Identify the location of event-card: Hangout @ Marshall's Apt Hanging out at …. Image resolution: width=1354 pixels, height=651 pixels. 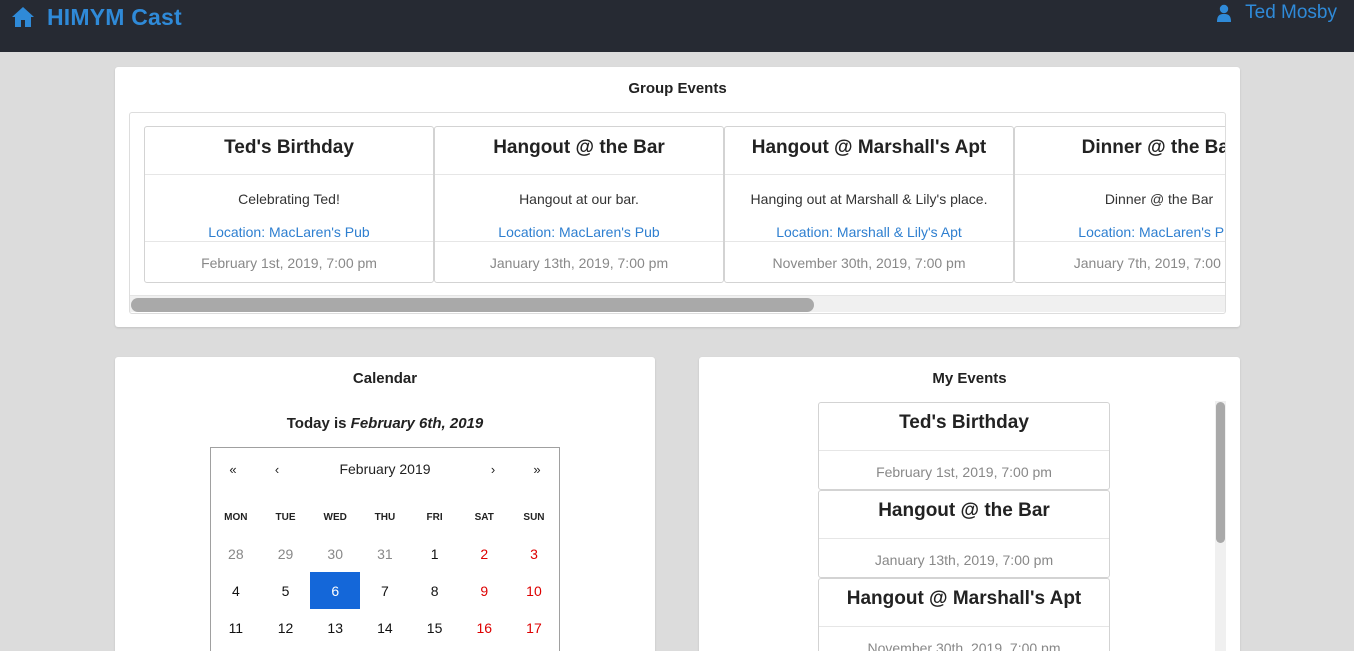
(869, 204).